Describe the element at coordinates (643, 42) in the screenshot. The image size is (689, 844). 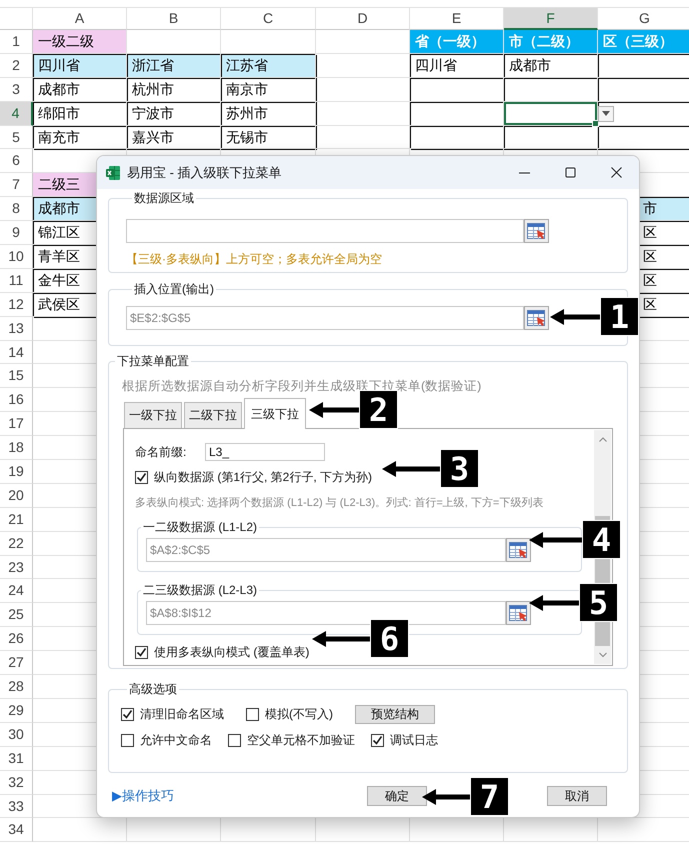
I see `table-cell: 区（三级）` at that location.